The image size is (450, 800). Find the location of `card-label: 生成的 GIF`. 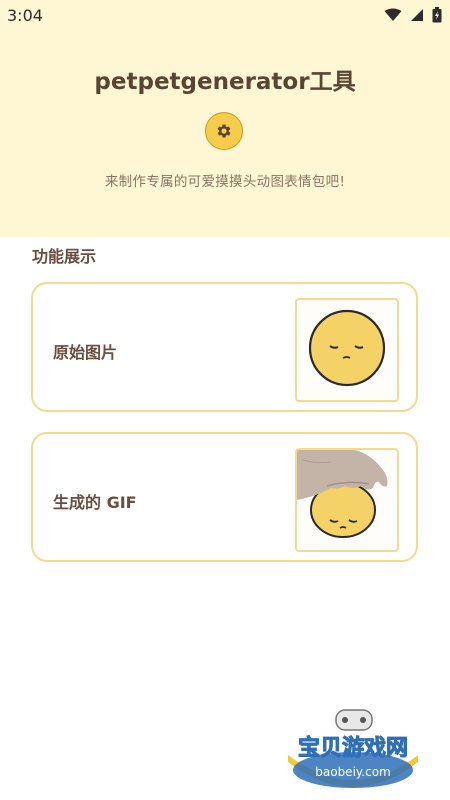

card-label: 生成的 GIF is located at coordinates (95, 502).